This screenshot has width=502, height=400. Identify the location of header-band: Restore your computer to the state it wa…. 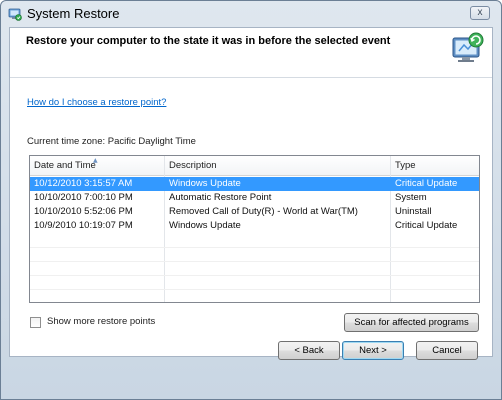
(251, 53).